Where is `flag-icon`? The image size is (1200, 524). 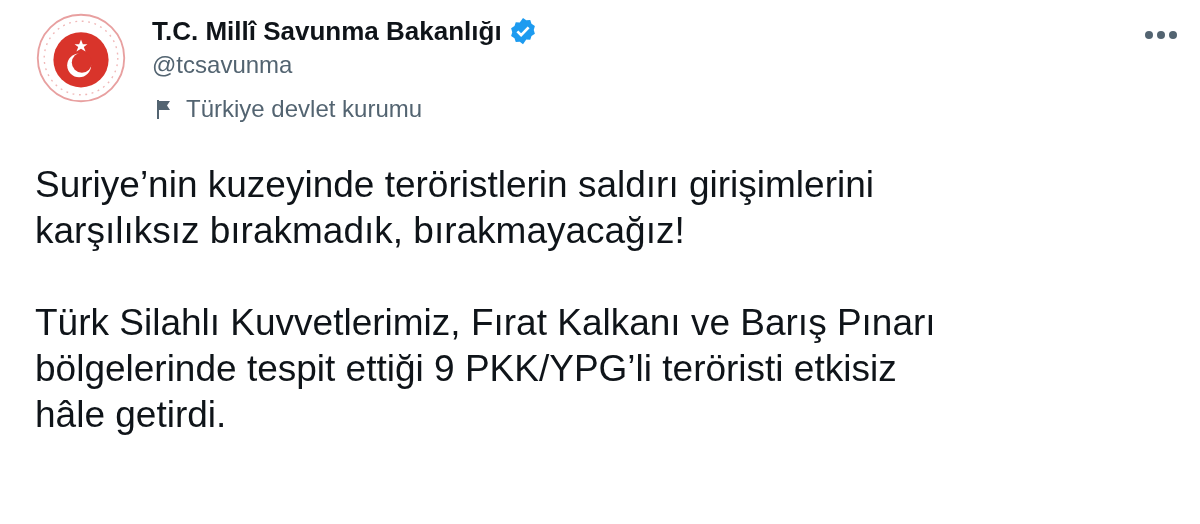
flag-icon is located at coordinates (164, 109).